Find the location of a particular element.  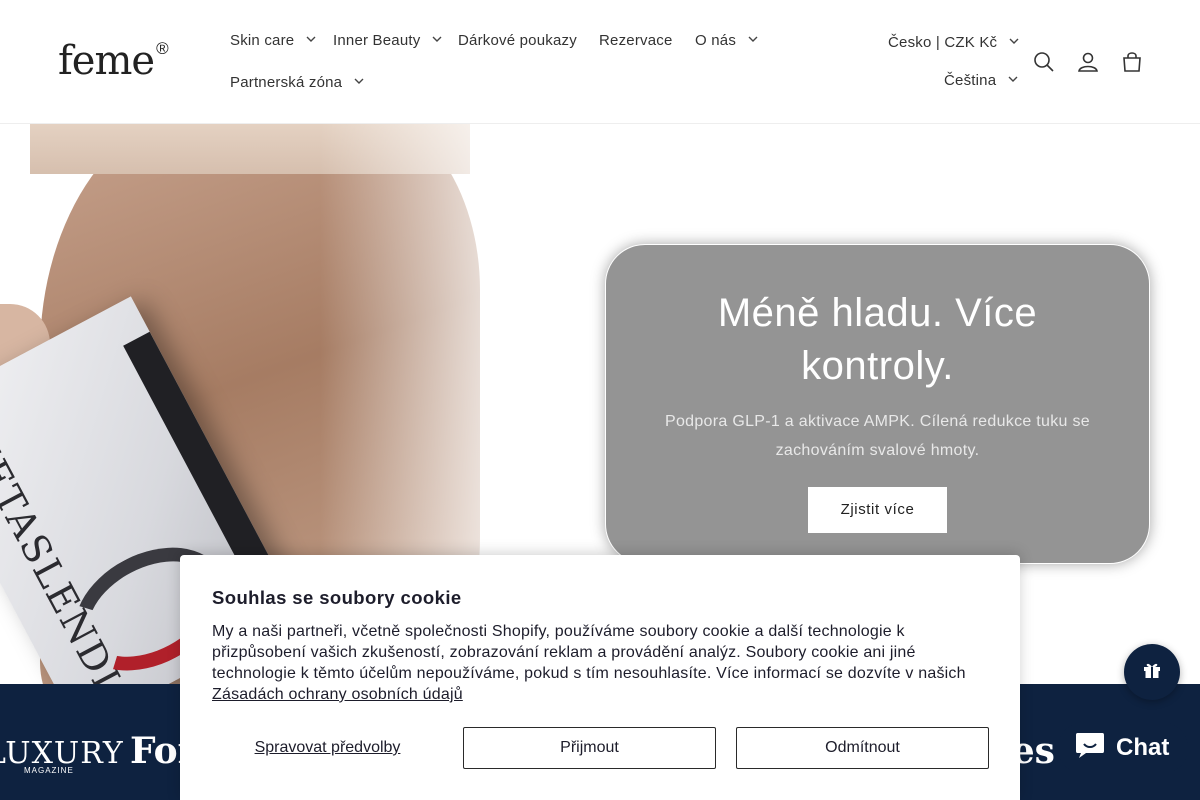

cart-icon is located at coordinates (1132, 62).